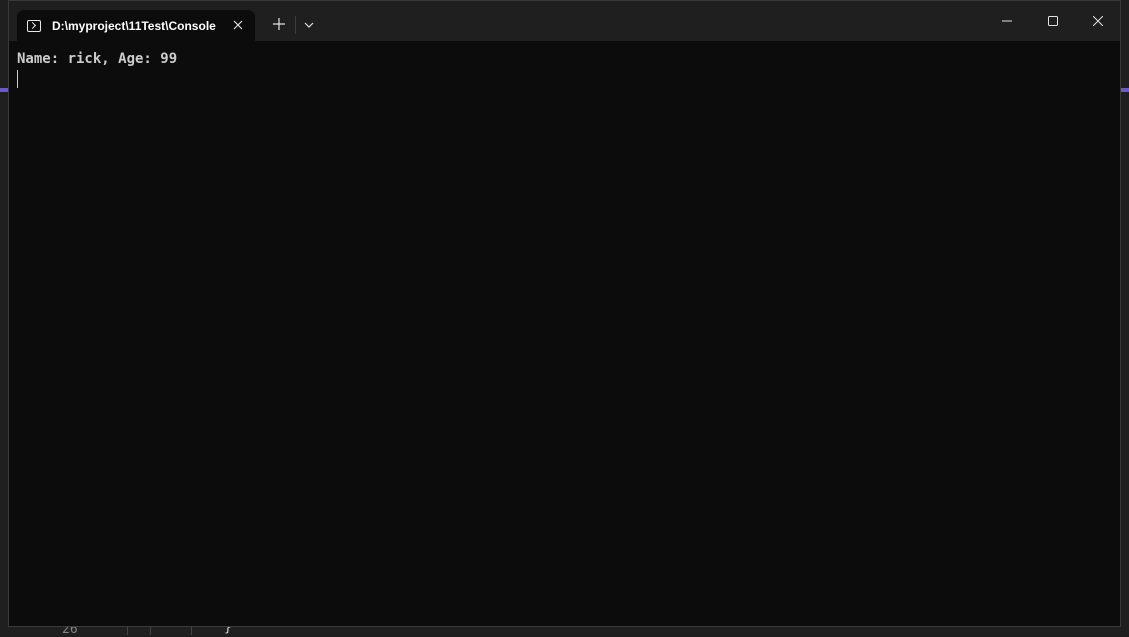  I want to click on dropdown-button, so click(309, 25).